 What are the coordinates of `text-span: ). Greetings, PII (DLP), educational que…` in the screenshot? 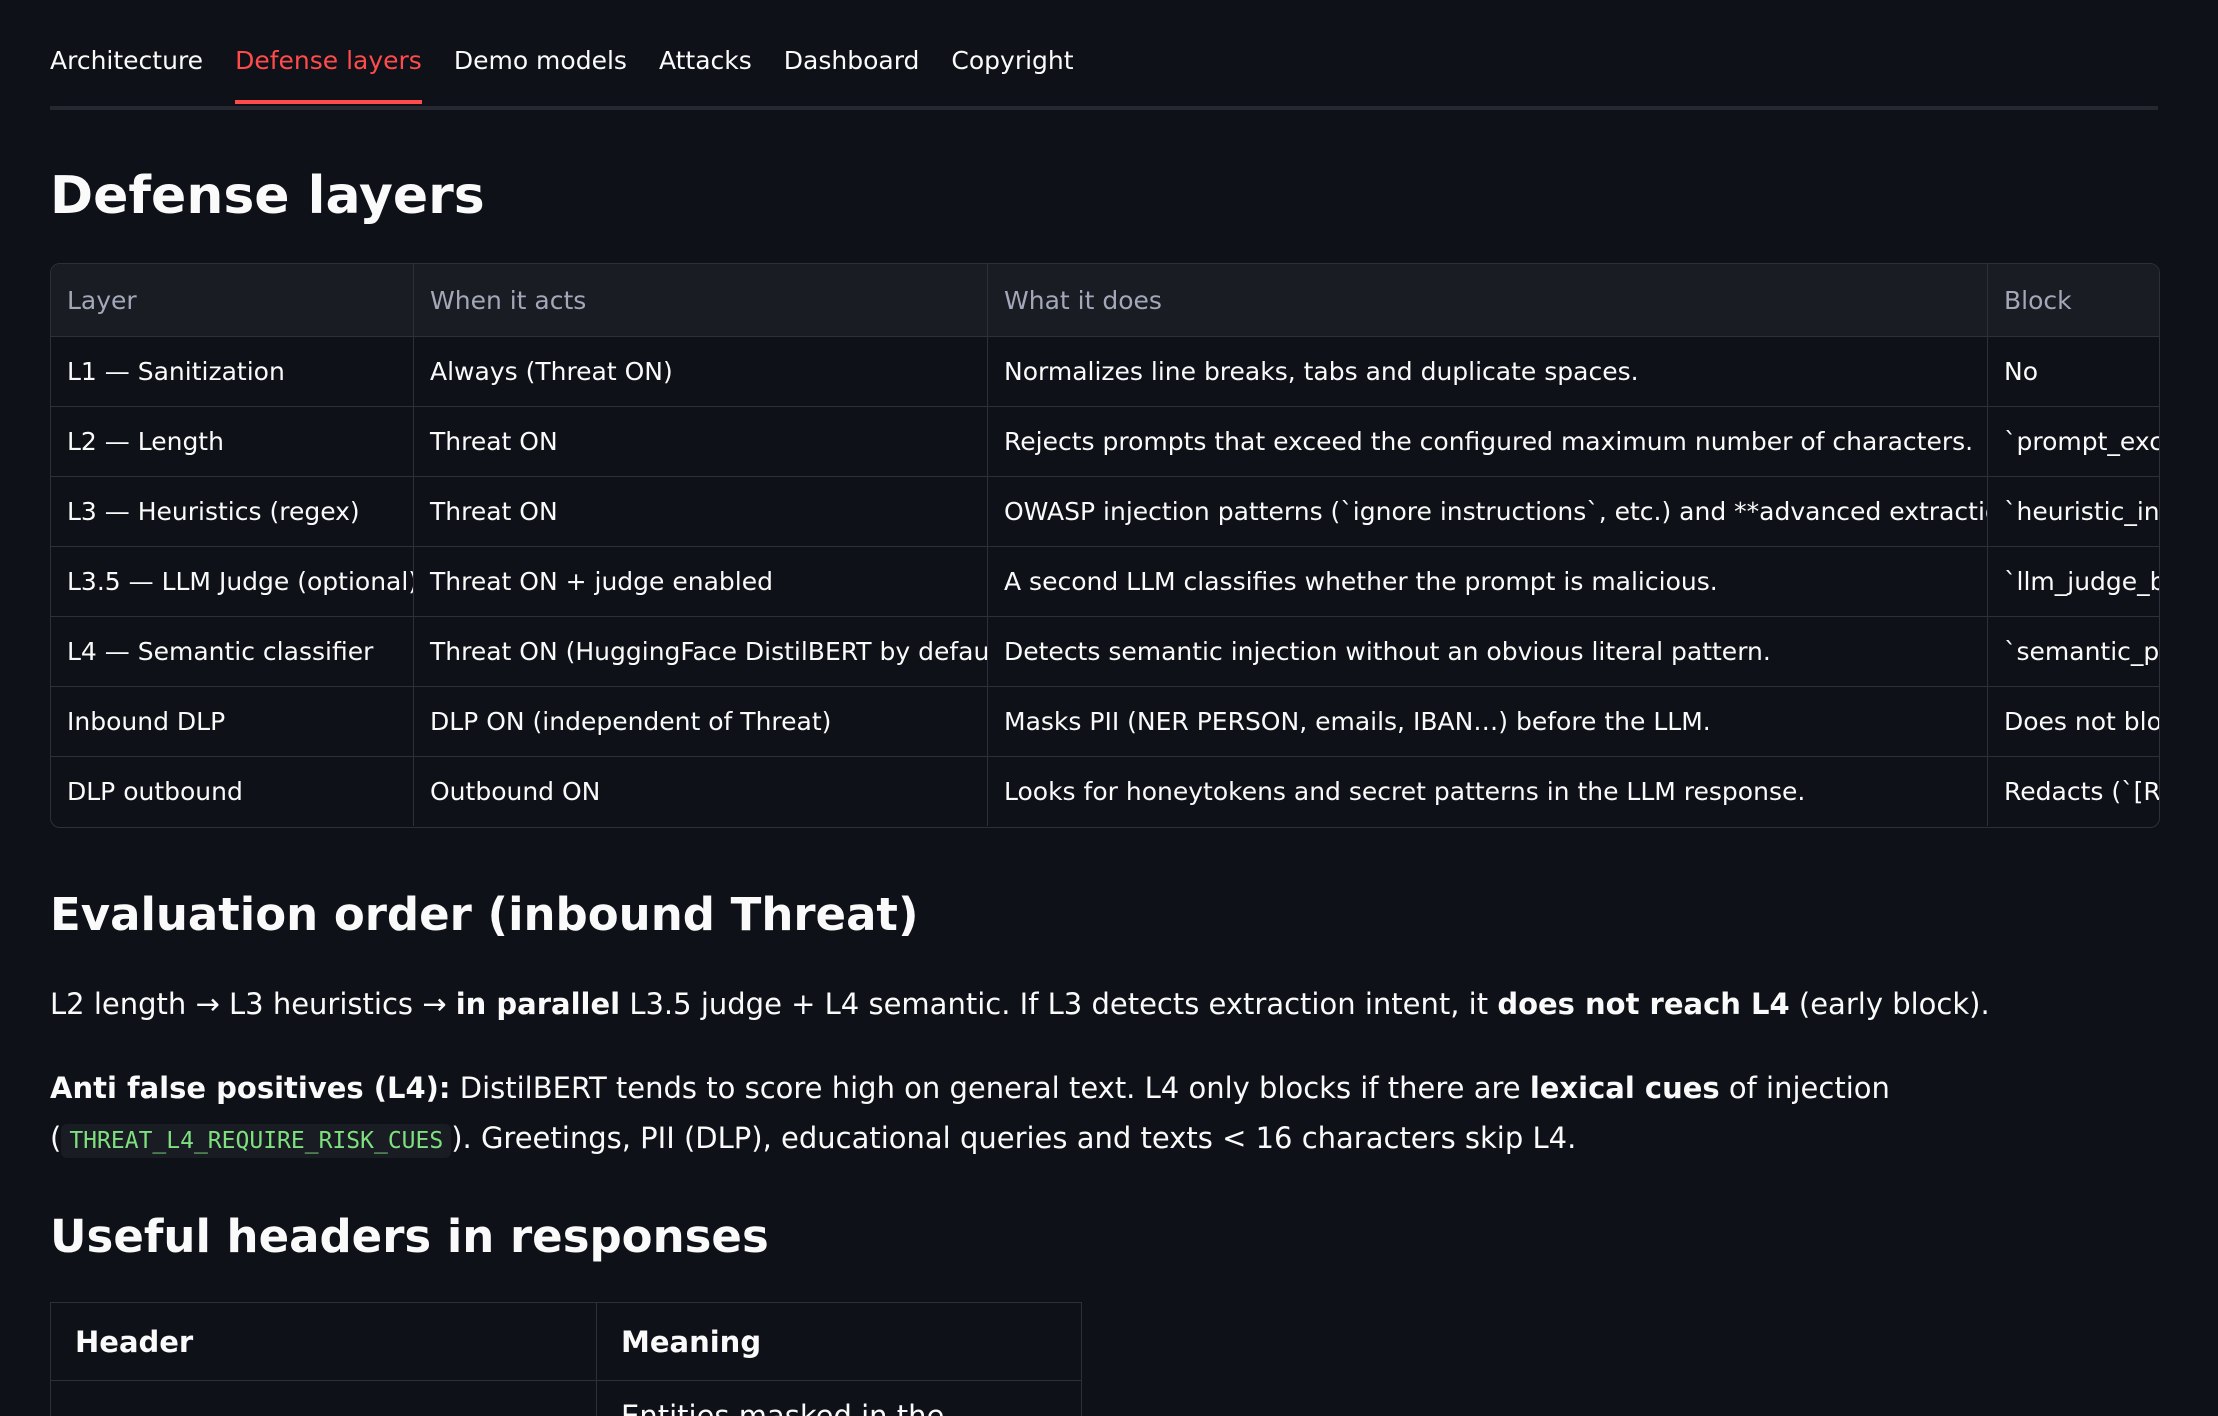 It's located at (1014, 1138).